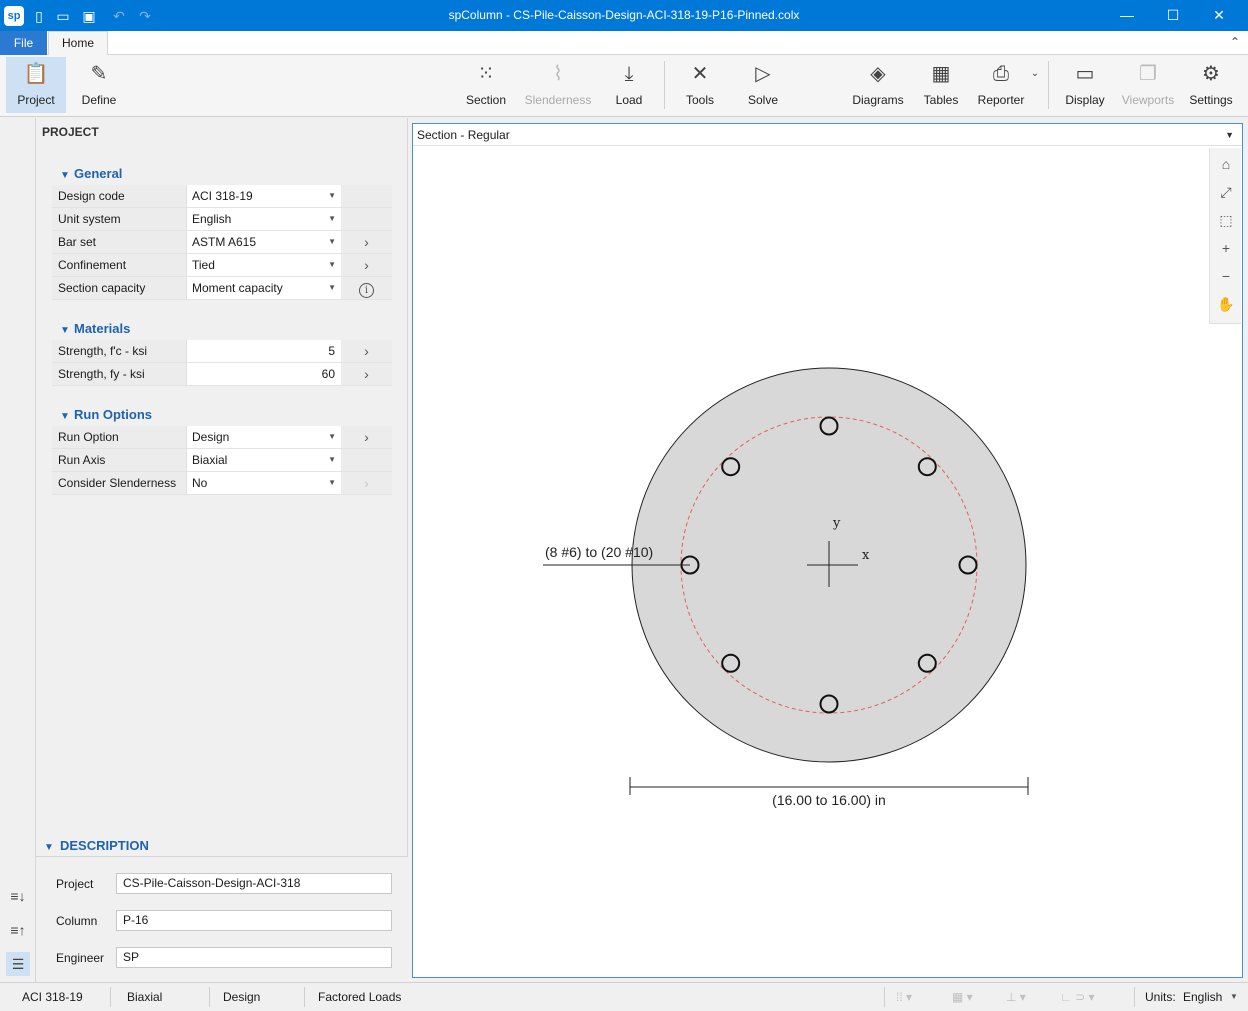  I want to click on section-capacity-select: Moment capacity ▼, so click(263, 288).